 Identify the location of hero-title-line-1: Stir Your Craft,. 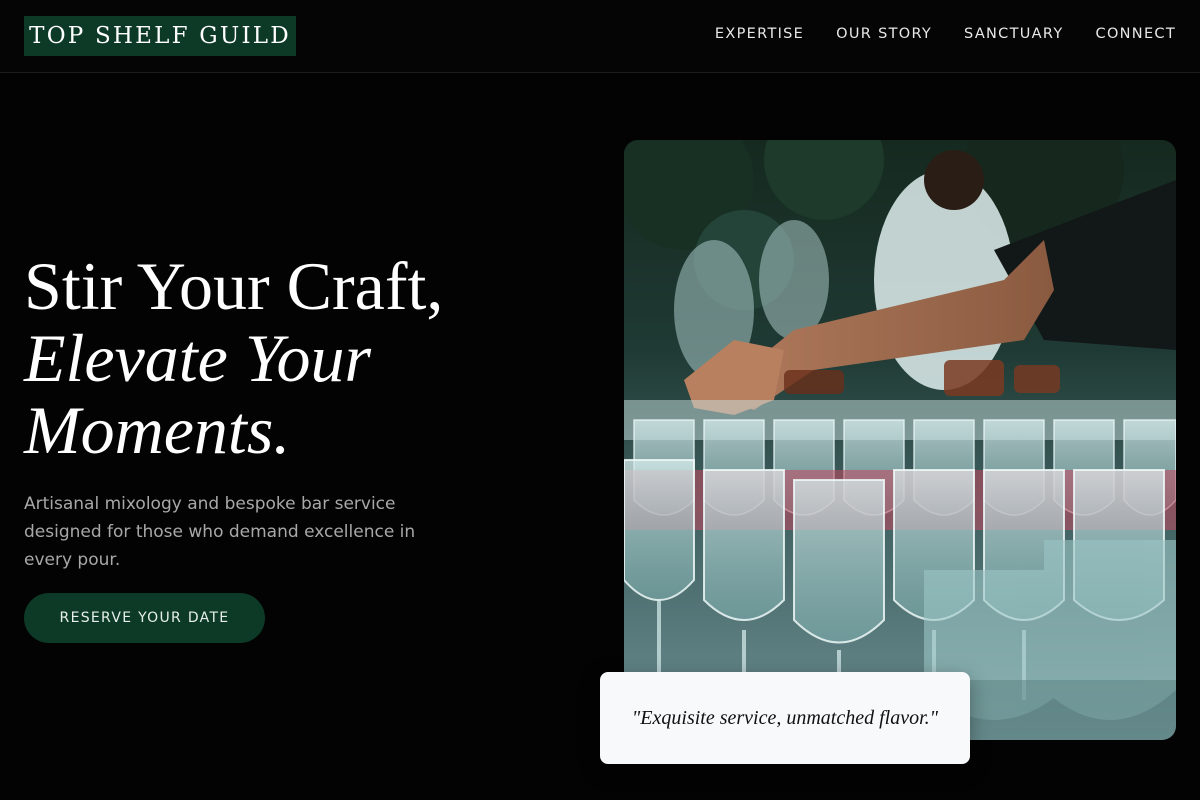
(234, 286).